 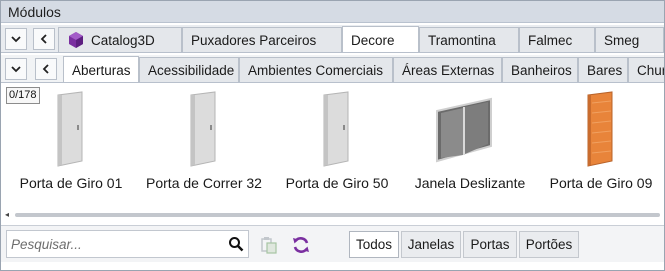 I want to click on tab-tramontina: Tramontina, so click(x=469, y=39).